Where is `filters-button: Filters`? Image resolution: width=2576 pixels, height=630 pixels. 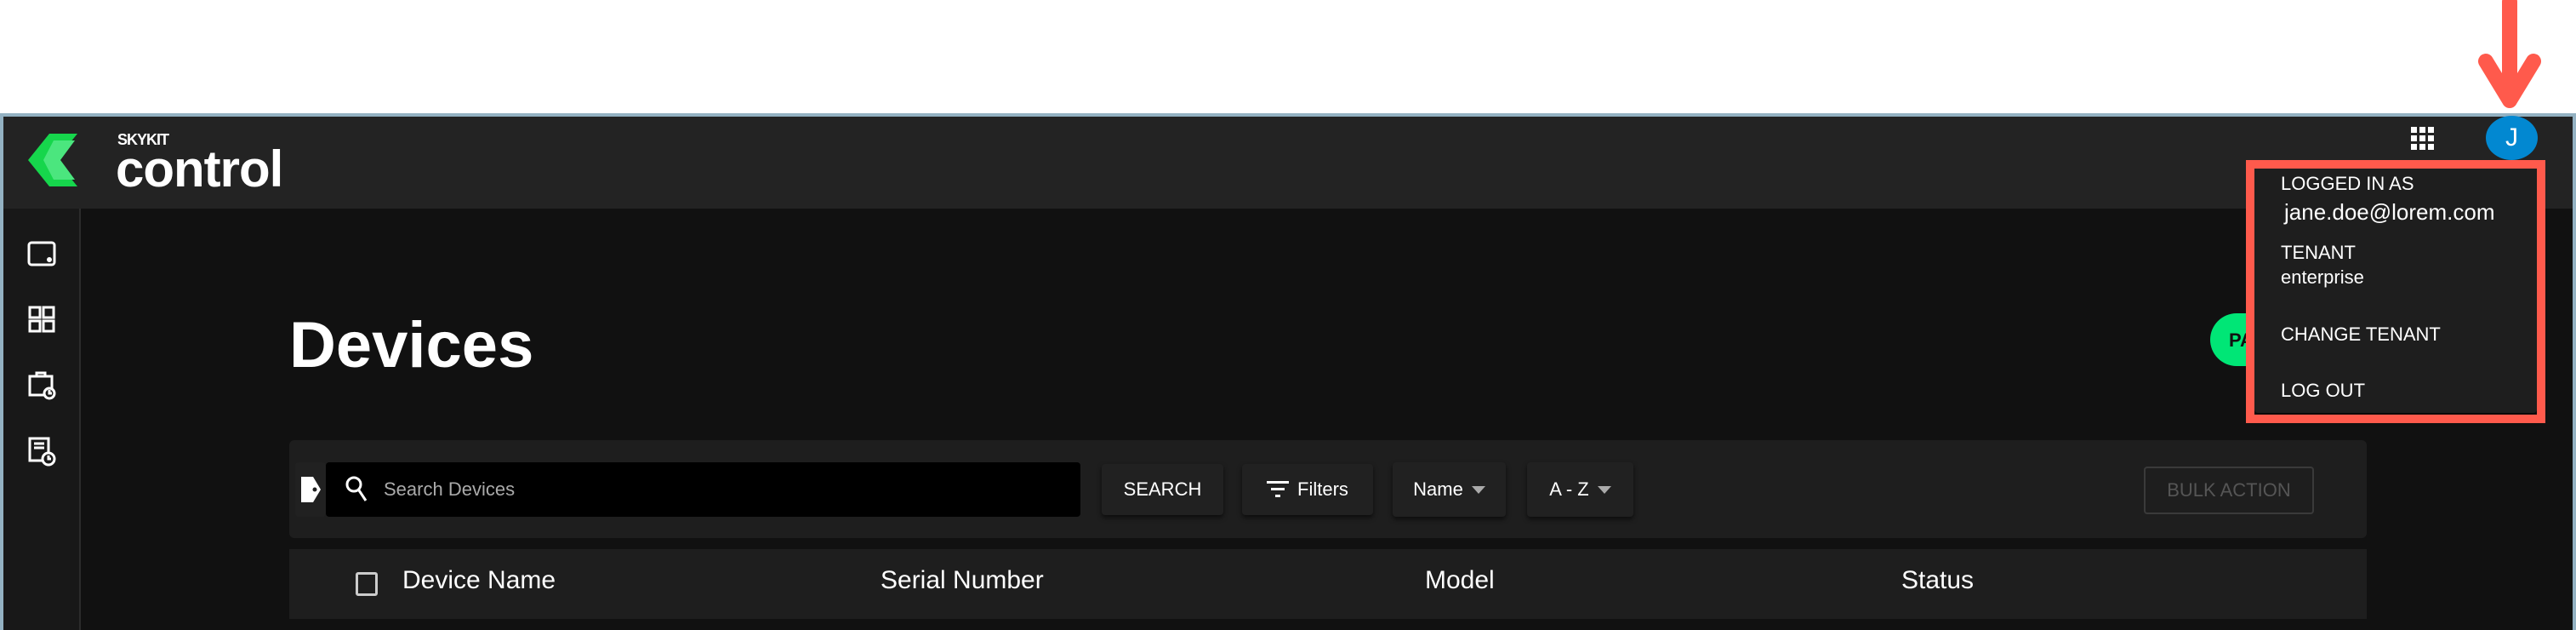 filters-button: Filters is located at coordinates (1307, 489).